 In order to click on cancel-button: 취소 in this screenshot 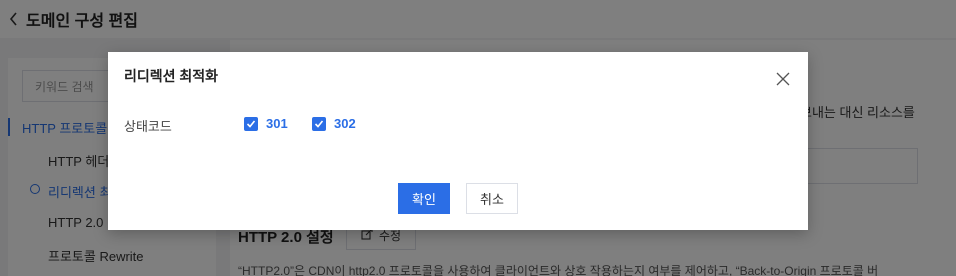, I will do `click(492, 198)`.